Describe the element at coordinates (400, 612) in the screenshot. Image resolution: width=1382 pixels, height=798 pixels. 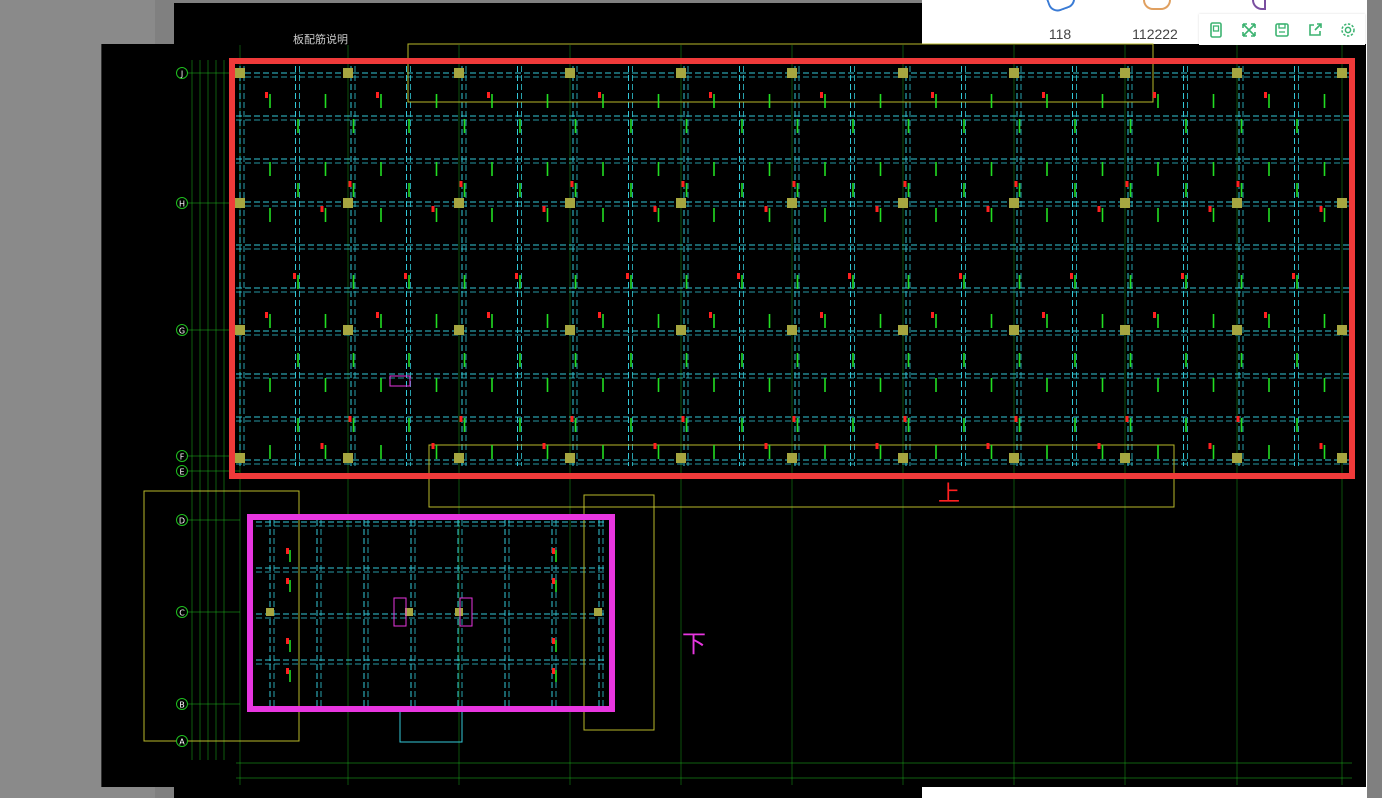
I see `opening-mark` at that location.